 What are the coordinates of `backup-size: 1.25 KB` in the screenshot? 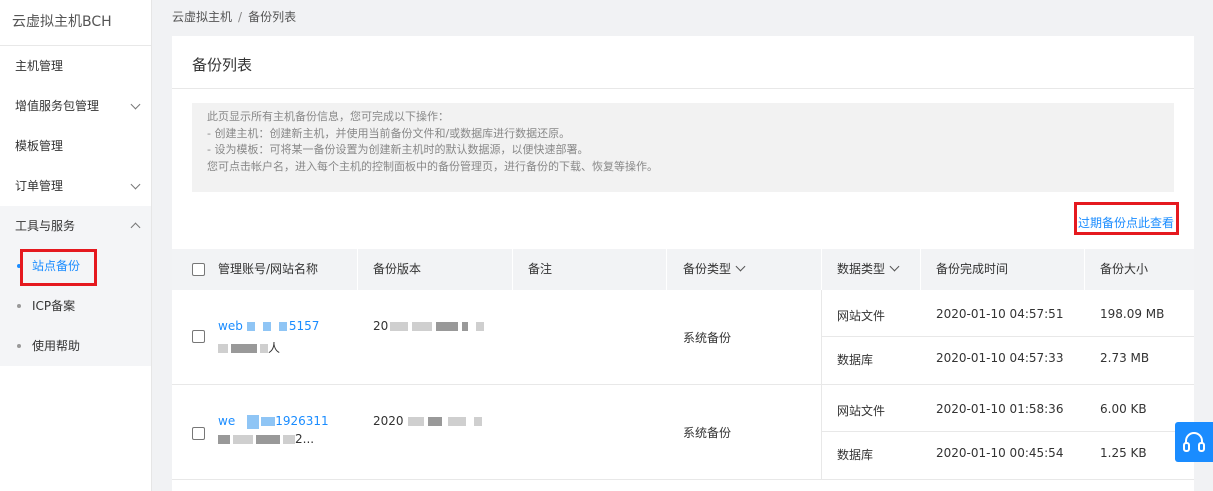 It's located at (1123, 453).